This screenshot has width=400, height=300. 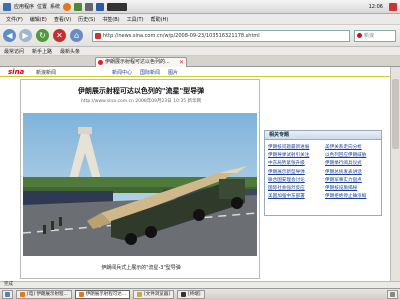 I want to click on trash-icon, so click(x=392, y=294).